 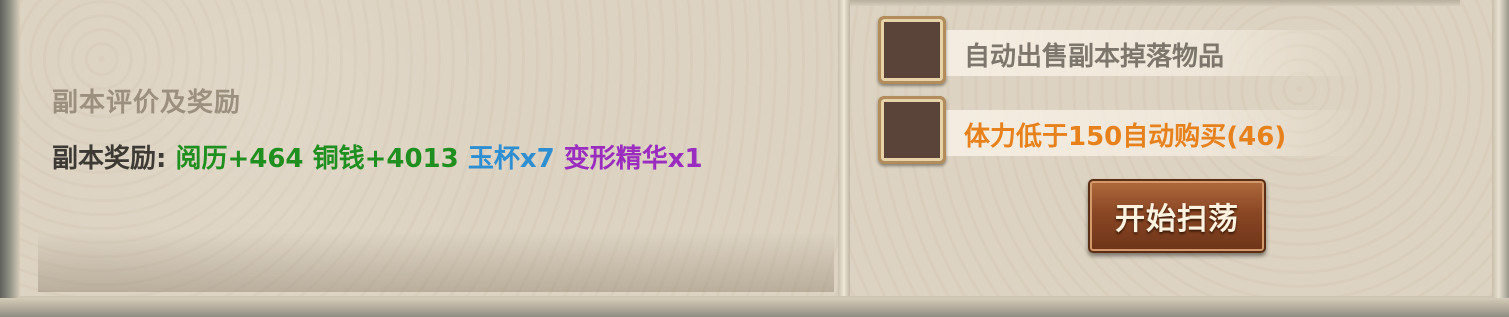 What do you see at coordinates (1155, 3) in the screenshot?
I see `options-panel-top-lip` at bounding box center [1155, 3].